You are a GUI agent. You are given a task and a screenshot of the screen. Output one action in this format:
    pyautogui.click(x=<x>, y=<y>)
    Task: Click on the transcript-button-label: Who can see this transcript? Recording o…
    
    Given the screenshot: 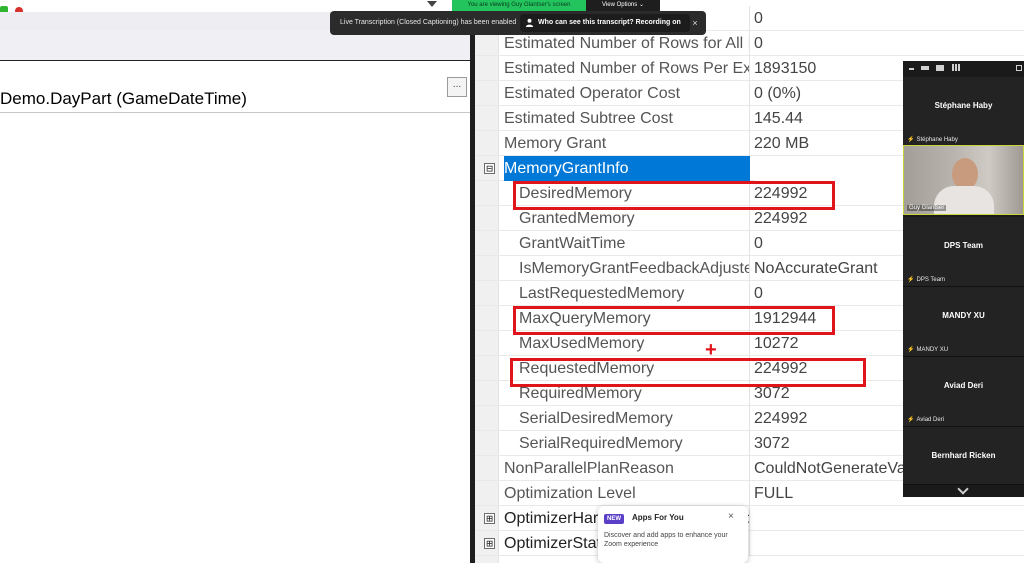 What is the action you would take?
    pyautogui.click(x=609, y=22)
    